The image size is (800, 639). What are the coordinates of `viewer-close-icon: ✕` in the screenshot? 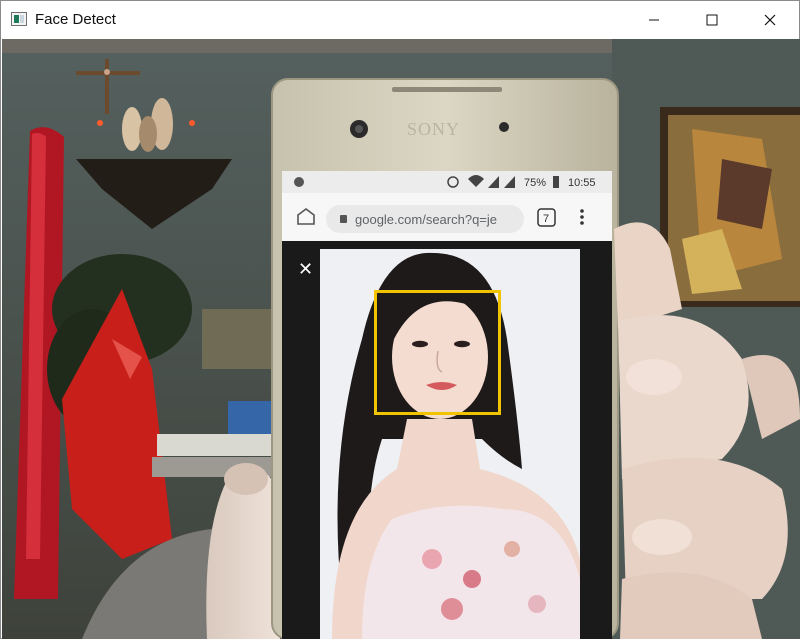 It's located at (305, 269).